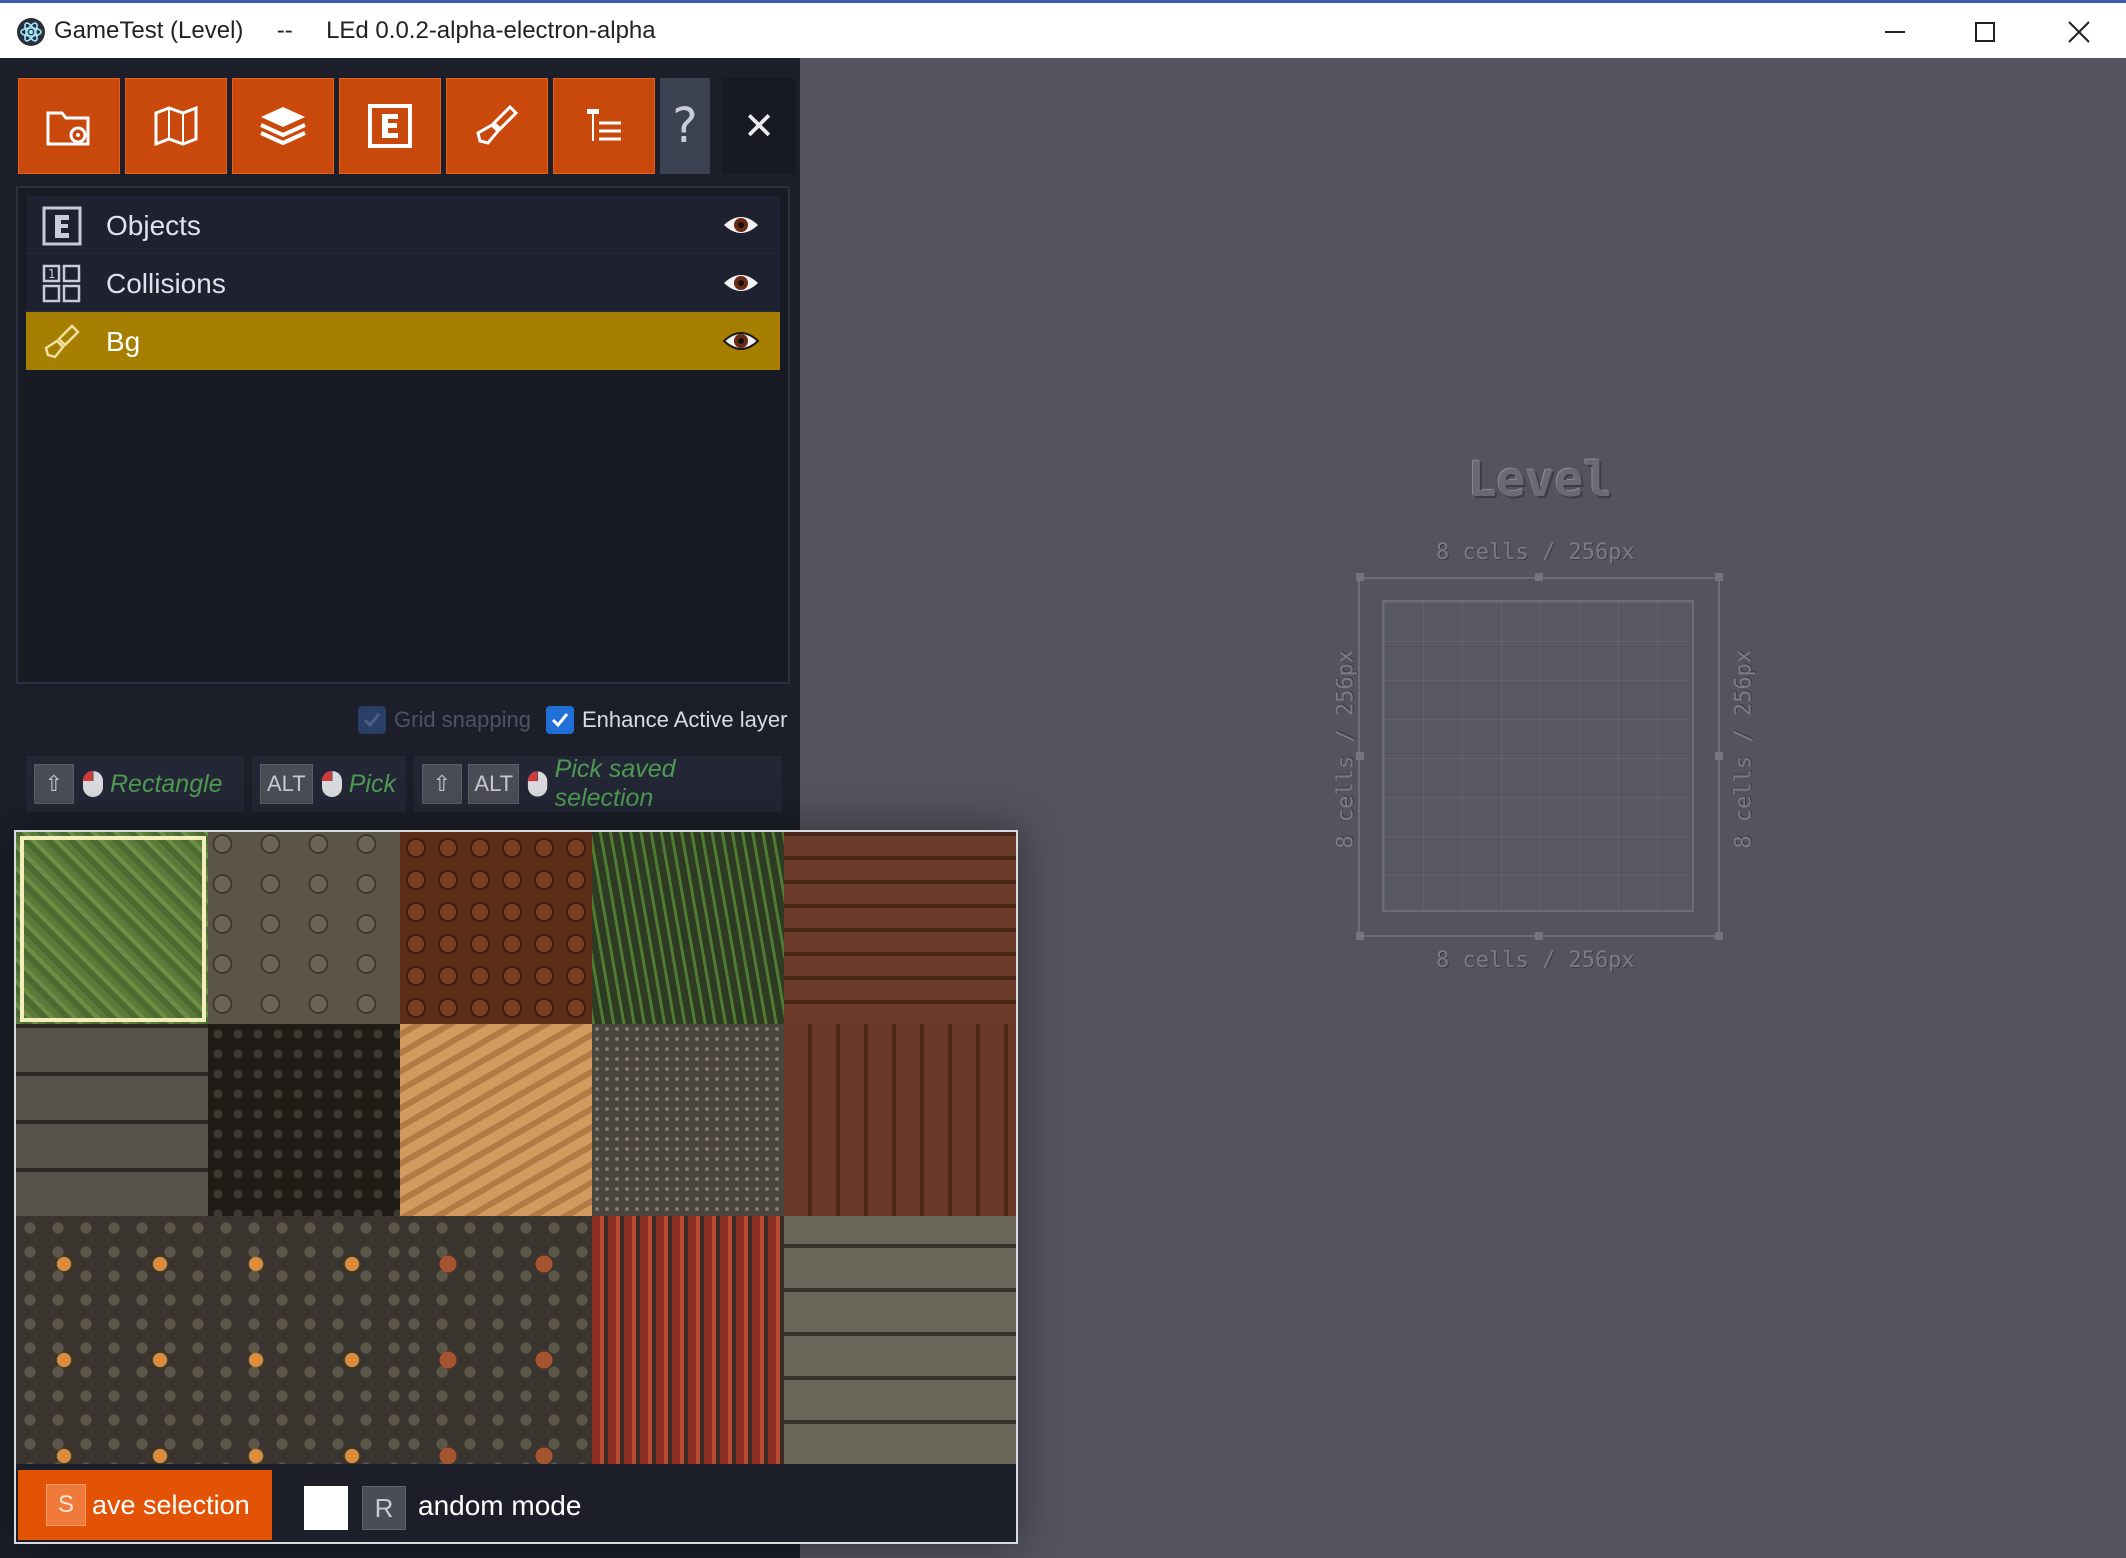 This screenshot has height=1558, width=2126. What do you see at coordinates (900, 1120) in the screenshot?
I see `tile-bark` at bounding box center [900, 1120].